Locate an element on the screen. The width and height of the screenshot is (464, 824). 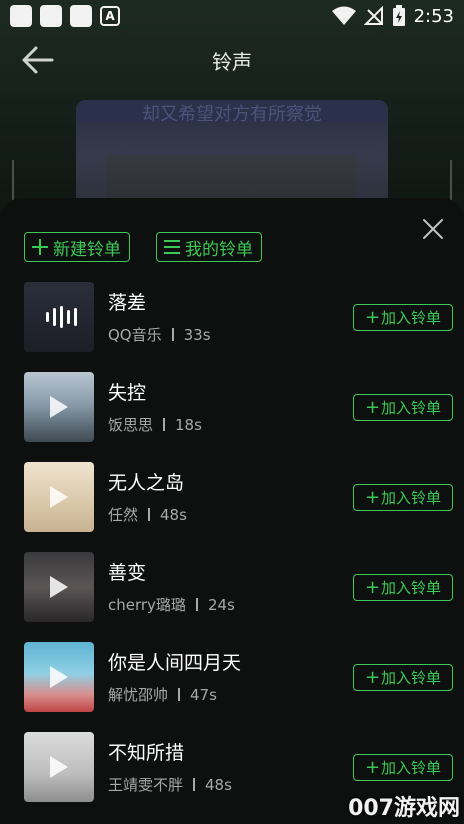
text-icon: A is located at coordinates (110, 16).